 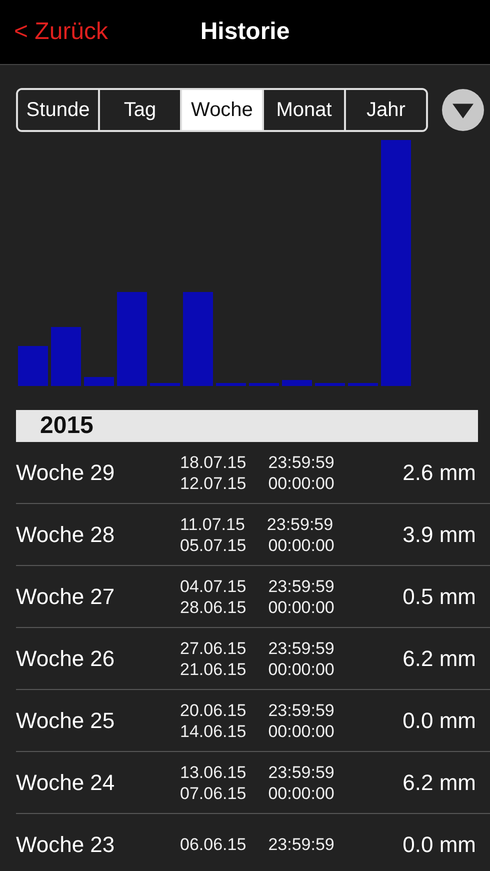 What do you see at coordinates (213, 793) in the screenshot?
I see `start-date: 07.06.15` at bounding box center [213, 793].